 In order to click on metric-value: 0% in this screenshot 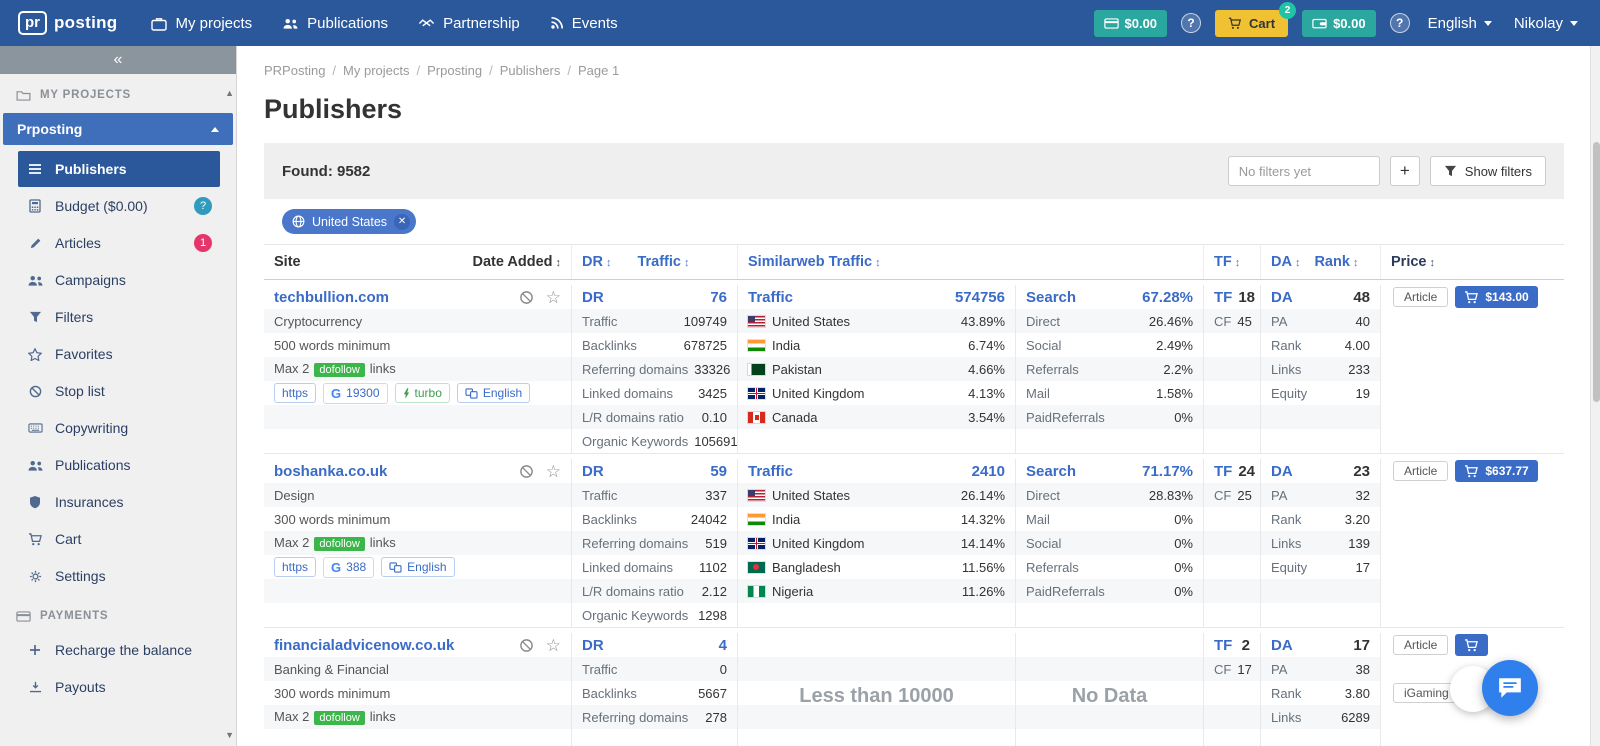, I will do `click(1183, 567)`.